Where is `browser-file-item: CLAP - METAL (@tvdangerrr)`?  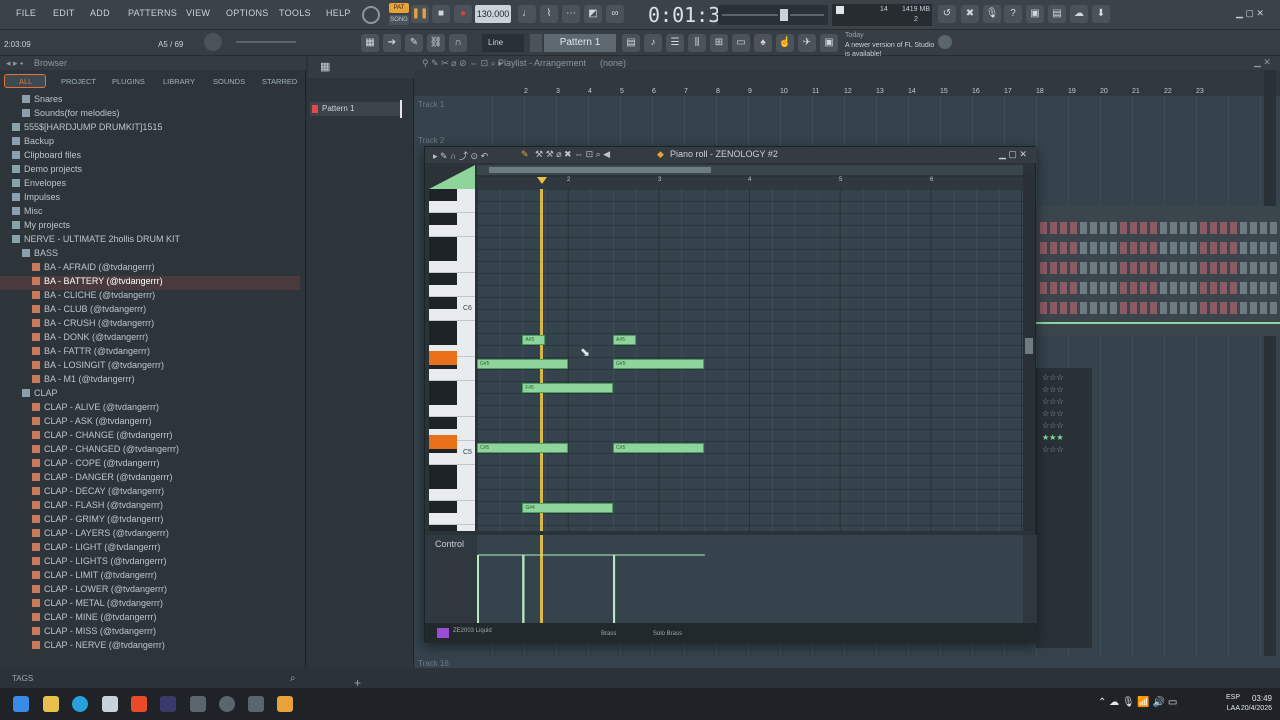
browser-file-item: CLAP - METAL (@tvdangerrr) is located at coordinates (150, 605).